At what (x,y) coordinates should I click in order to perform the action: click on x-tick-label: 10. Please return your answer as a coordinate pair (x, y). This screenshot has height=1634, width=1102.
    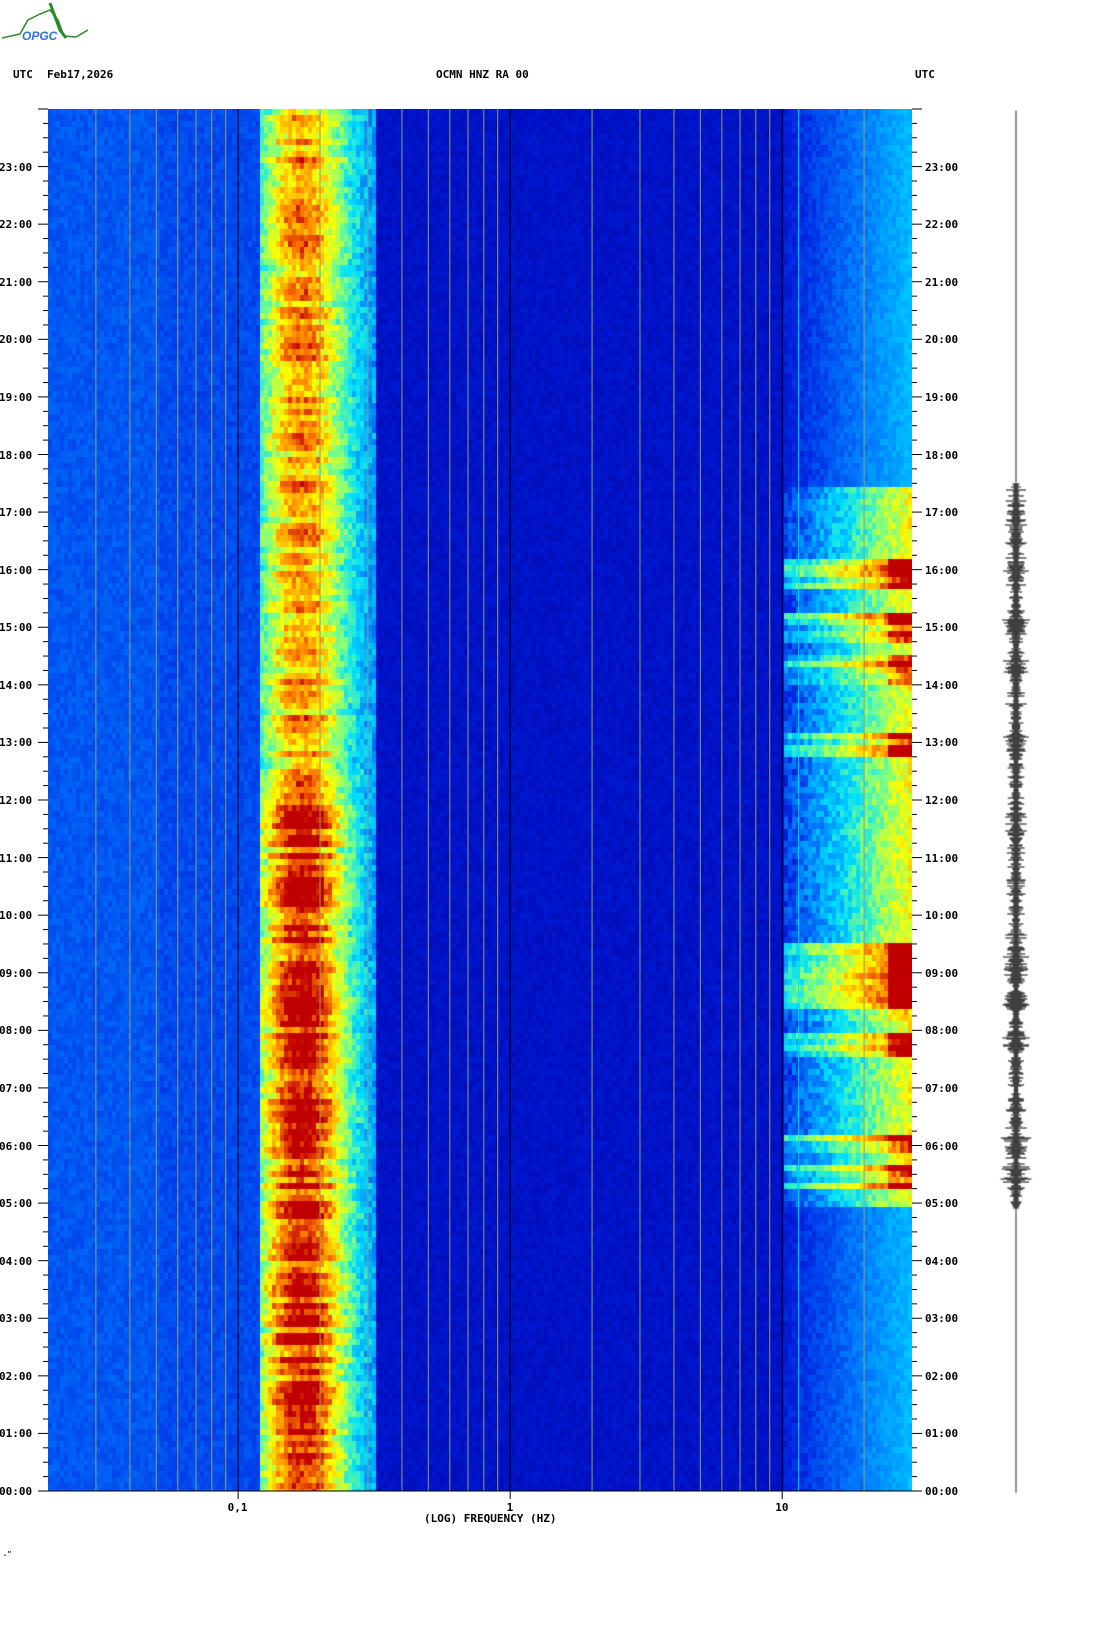
    Looking at the image, I should click on (782, 1507).